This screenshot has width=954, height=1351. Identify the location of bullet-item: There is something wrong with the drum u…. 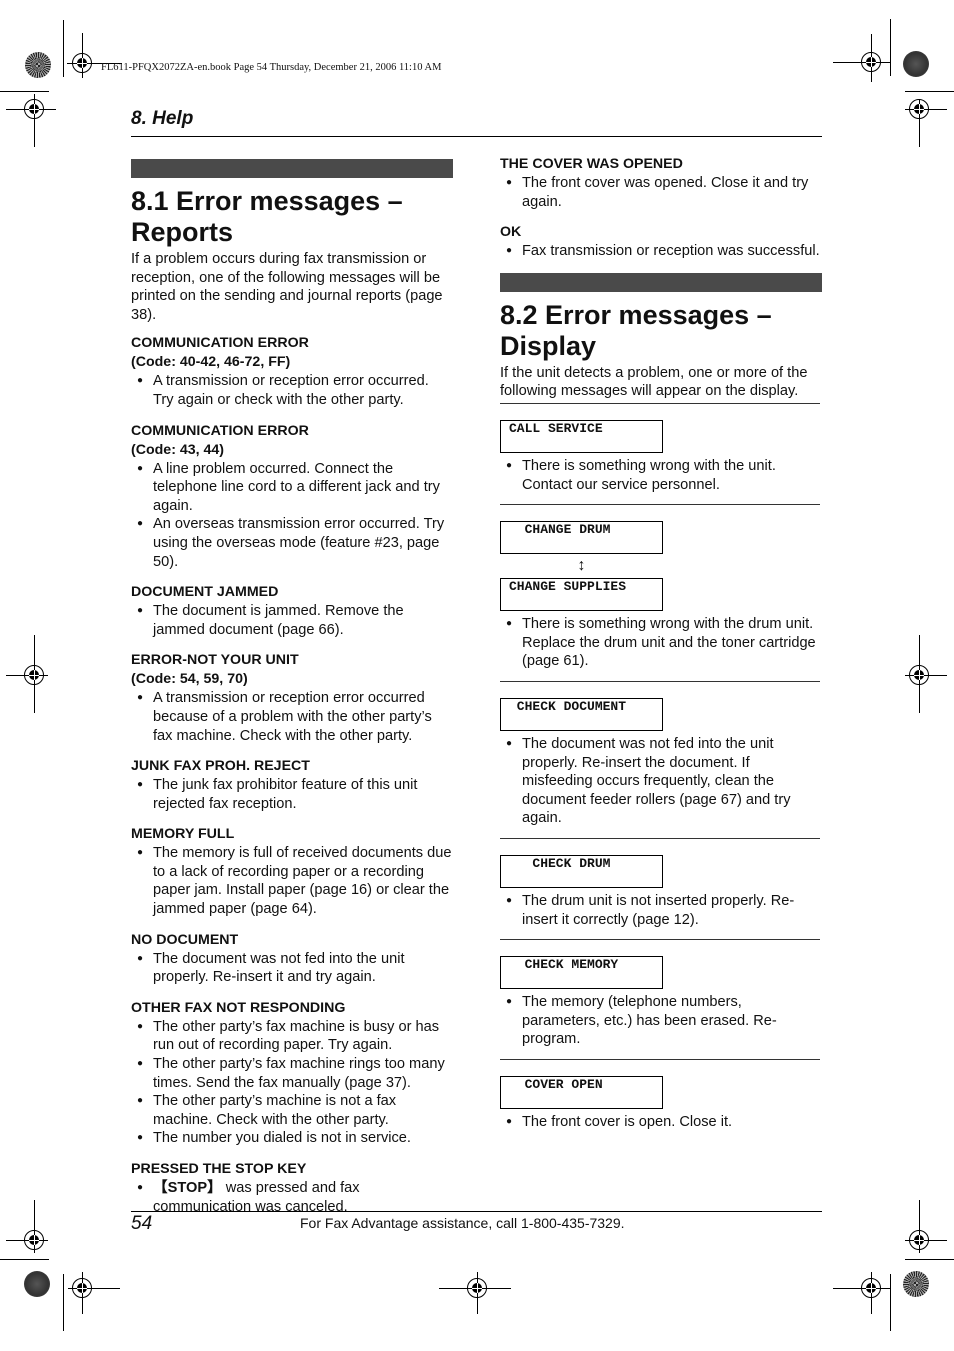
(661, 643).